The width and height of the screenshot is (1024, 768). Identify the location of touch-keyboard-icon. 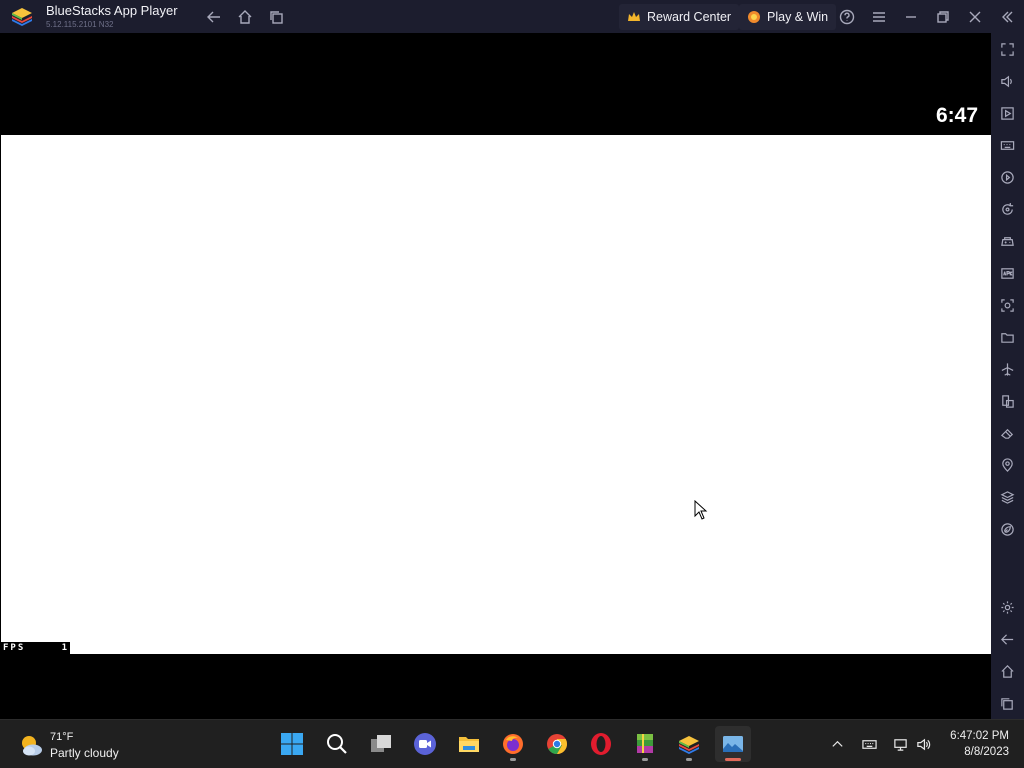
(869, 744).